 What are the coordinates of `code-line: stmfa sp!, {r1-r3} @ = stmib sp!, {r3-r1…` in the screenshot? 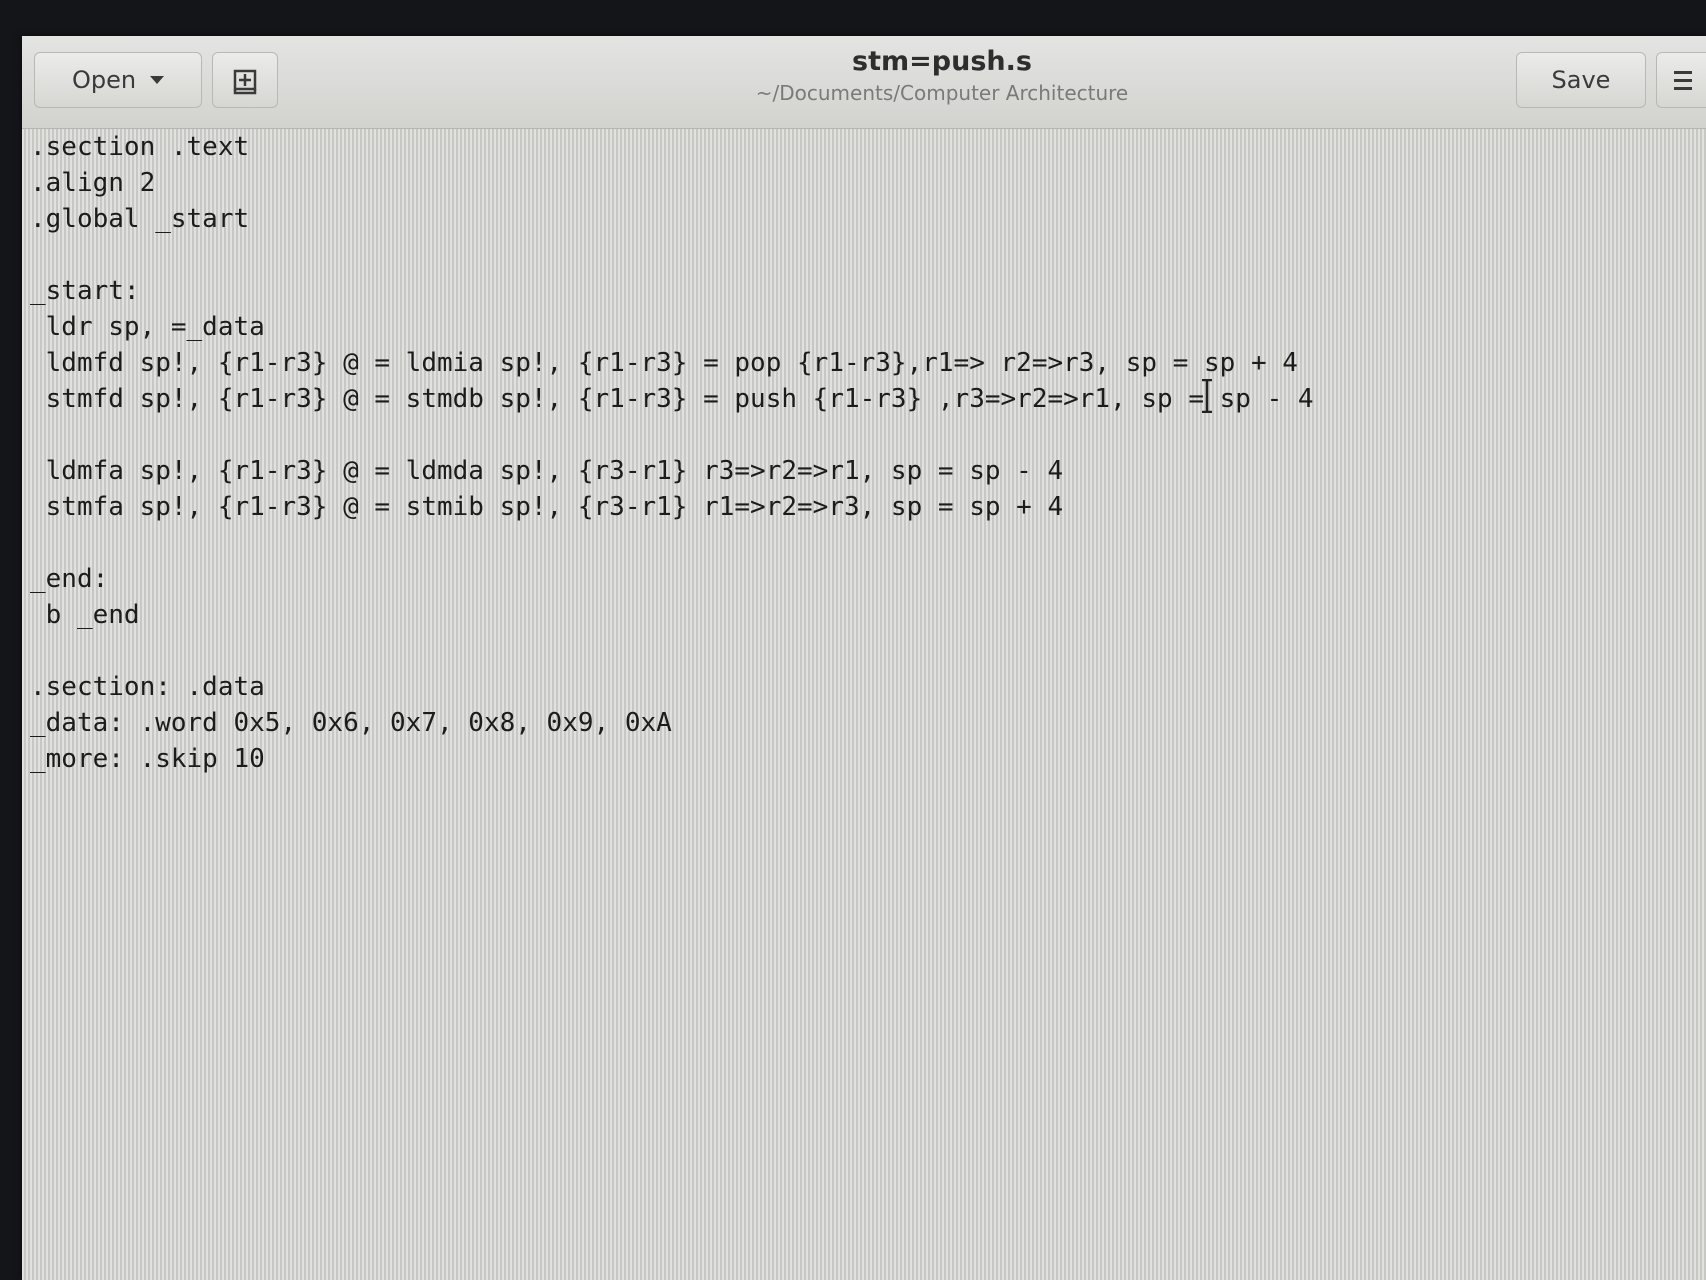 It's located at (547, 507).